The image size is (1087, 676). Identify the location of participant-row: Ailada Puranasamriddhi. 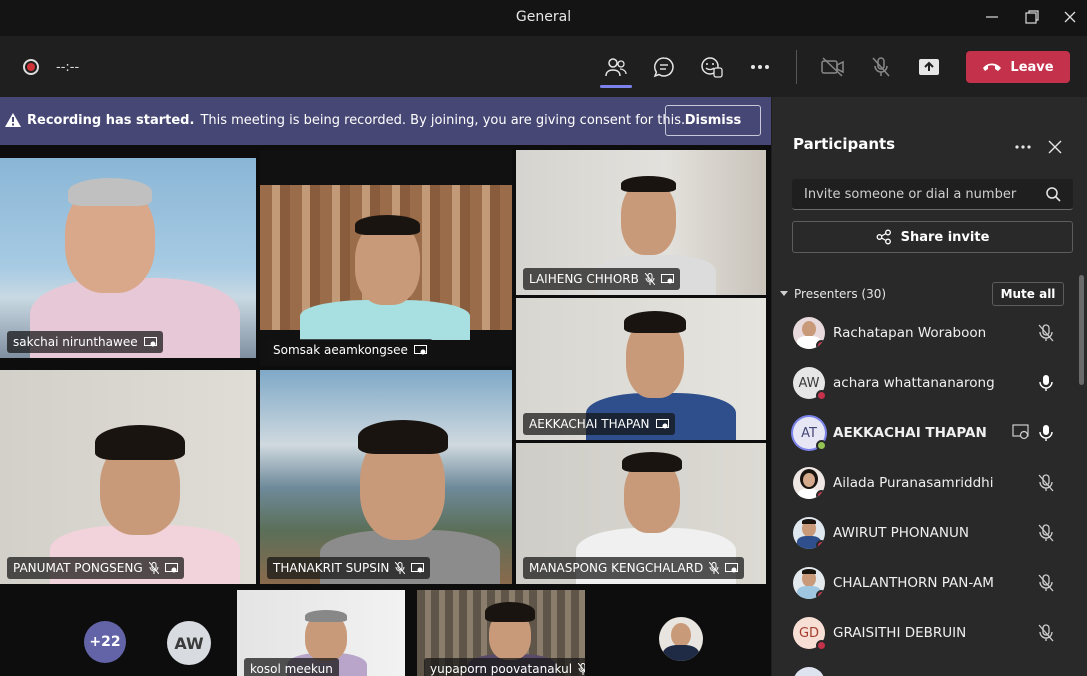
(922, 484).